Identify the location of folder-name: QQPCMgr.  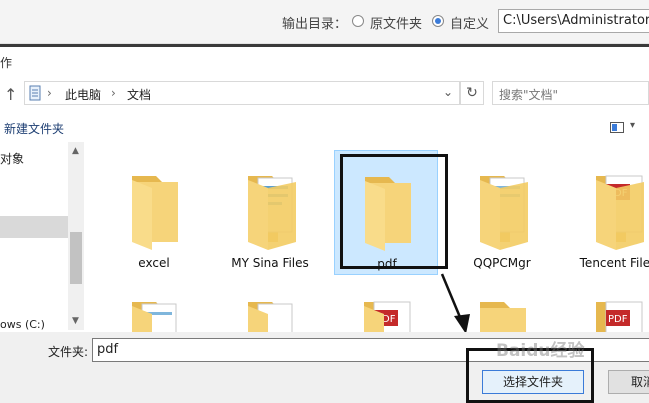
(502, 263).